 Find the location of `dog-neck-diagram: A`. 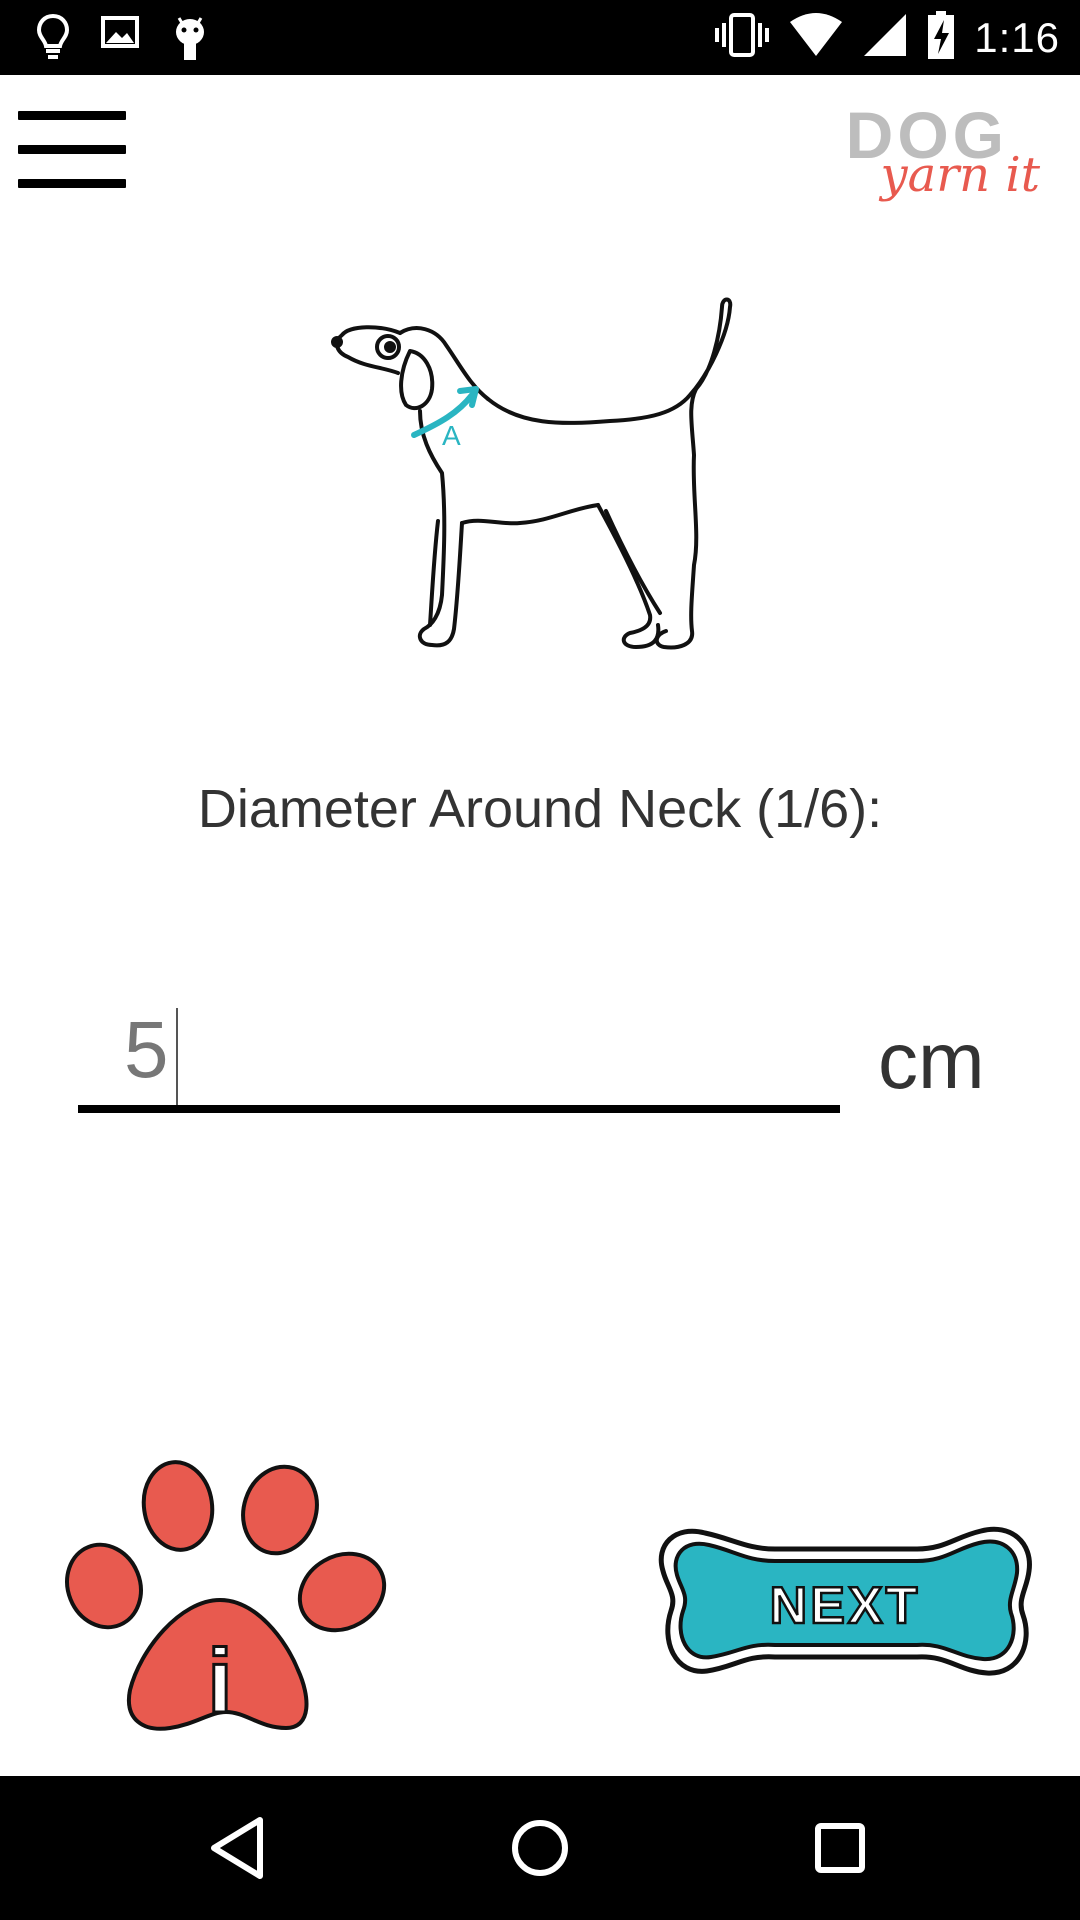

dog-neck-diagram: A is located at coordinates (540, 480).